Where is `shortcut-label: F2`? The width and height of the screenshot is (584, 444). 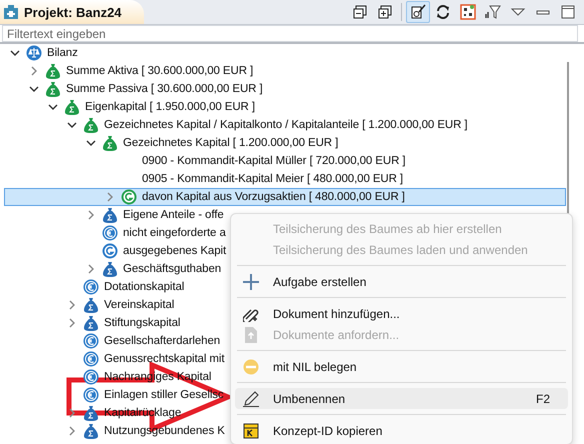
shortcut-label: F2 is located at coordinates (543, 399).